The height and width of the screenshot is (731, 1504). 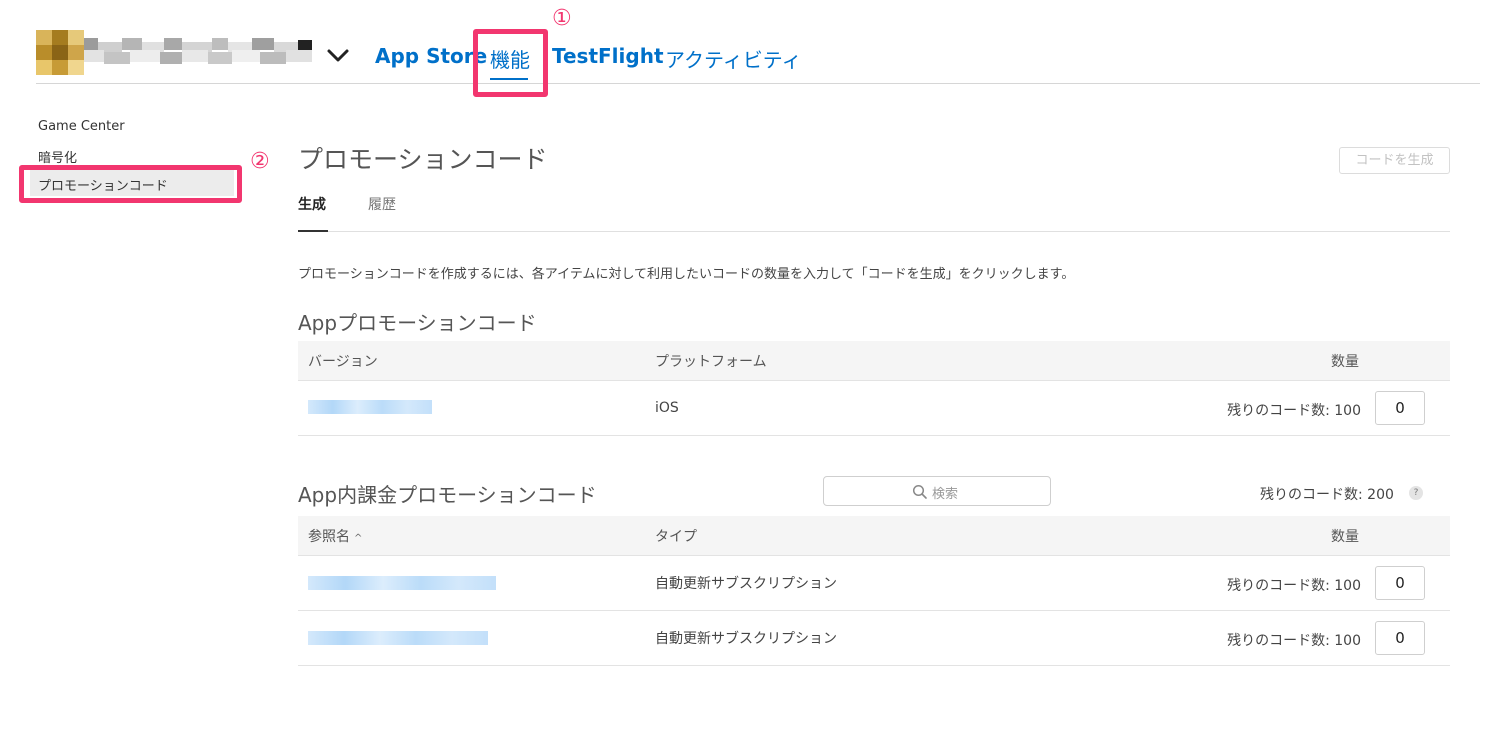 I want to click on column-header-reference-name: 参照名 ^, so click(x=335, y=536).